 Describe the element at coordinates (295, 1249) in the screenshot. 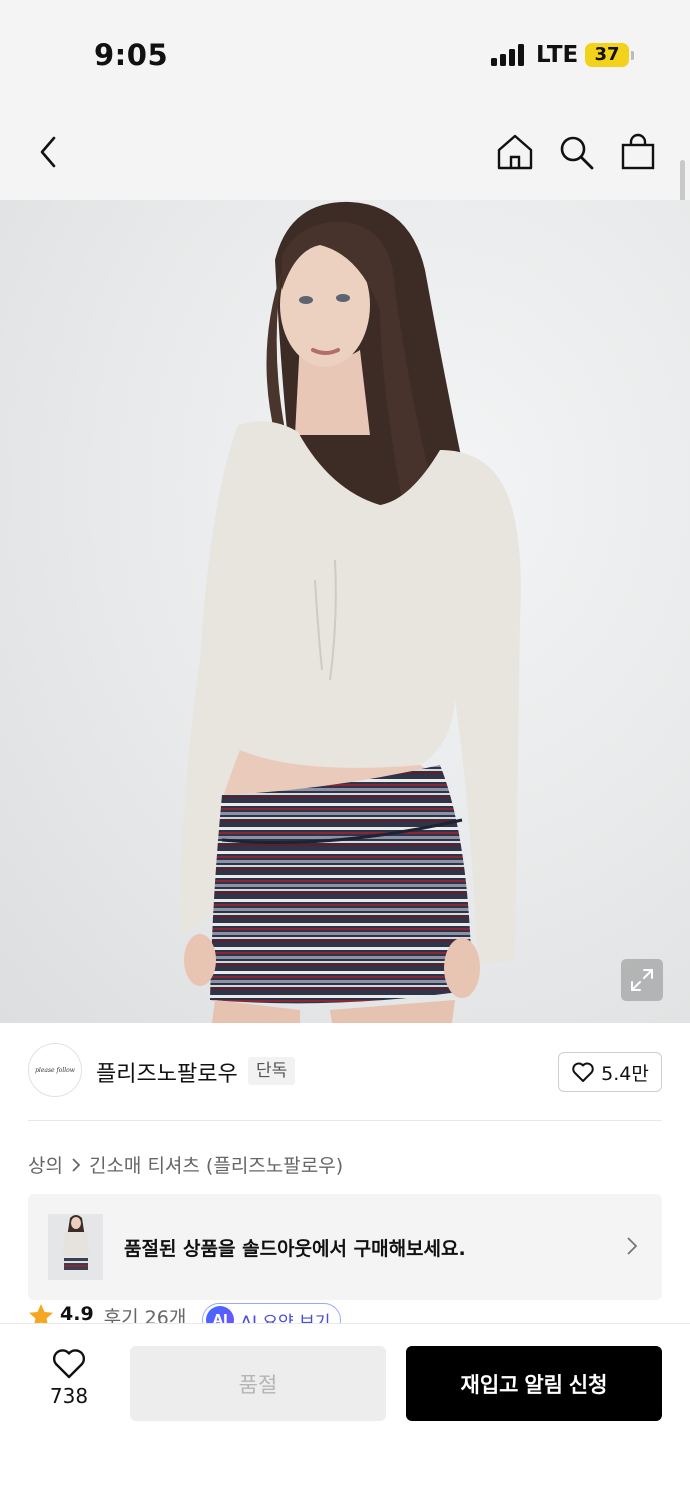

I see `soldout-banner-text: 품절된 상품을 솔드아웃에서 구매해보세요.` at that location.